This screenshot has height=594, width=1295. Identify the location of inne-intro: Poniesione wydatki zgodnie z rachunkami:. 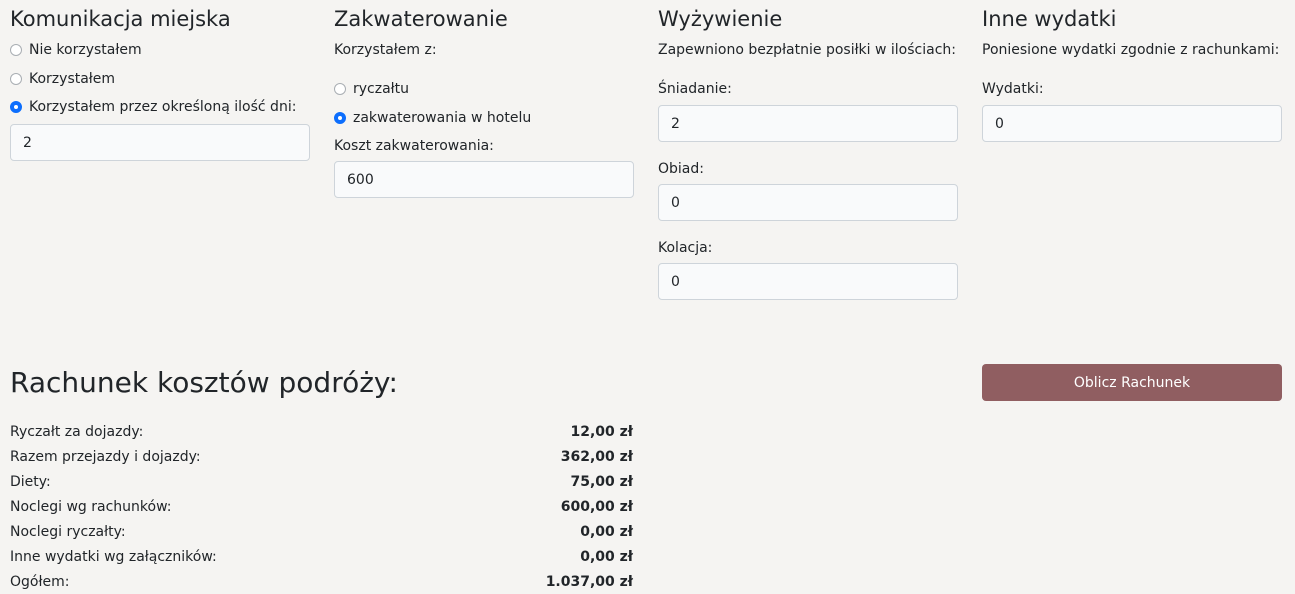
(1131, 50).